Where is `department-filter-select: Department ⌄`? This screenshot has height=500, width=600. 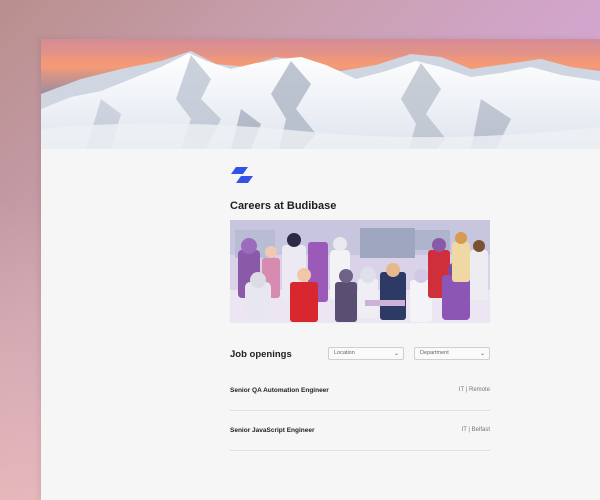 department-filter-select: Department ⌄ is located at coordinates (452, 353).